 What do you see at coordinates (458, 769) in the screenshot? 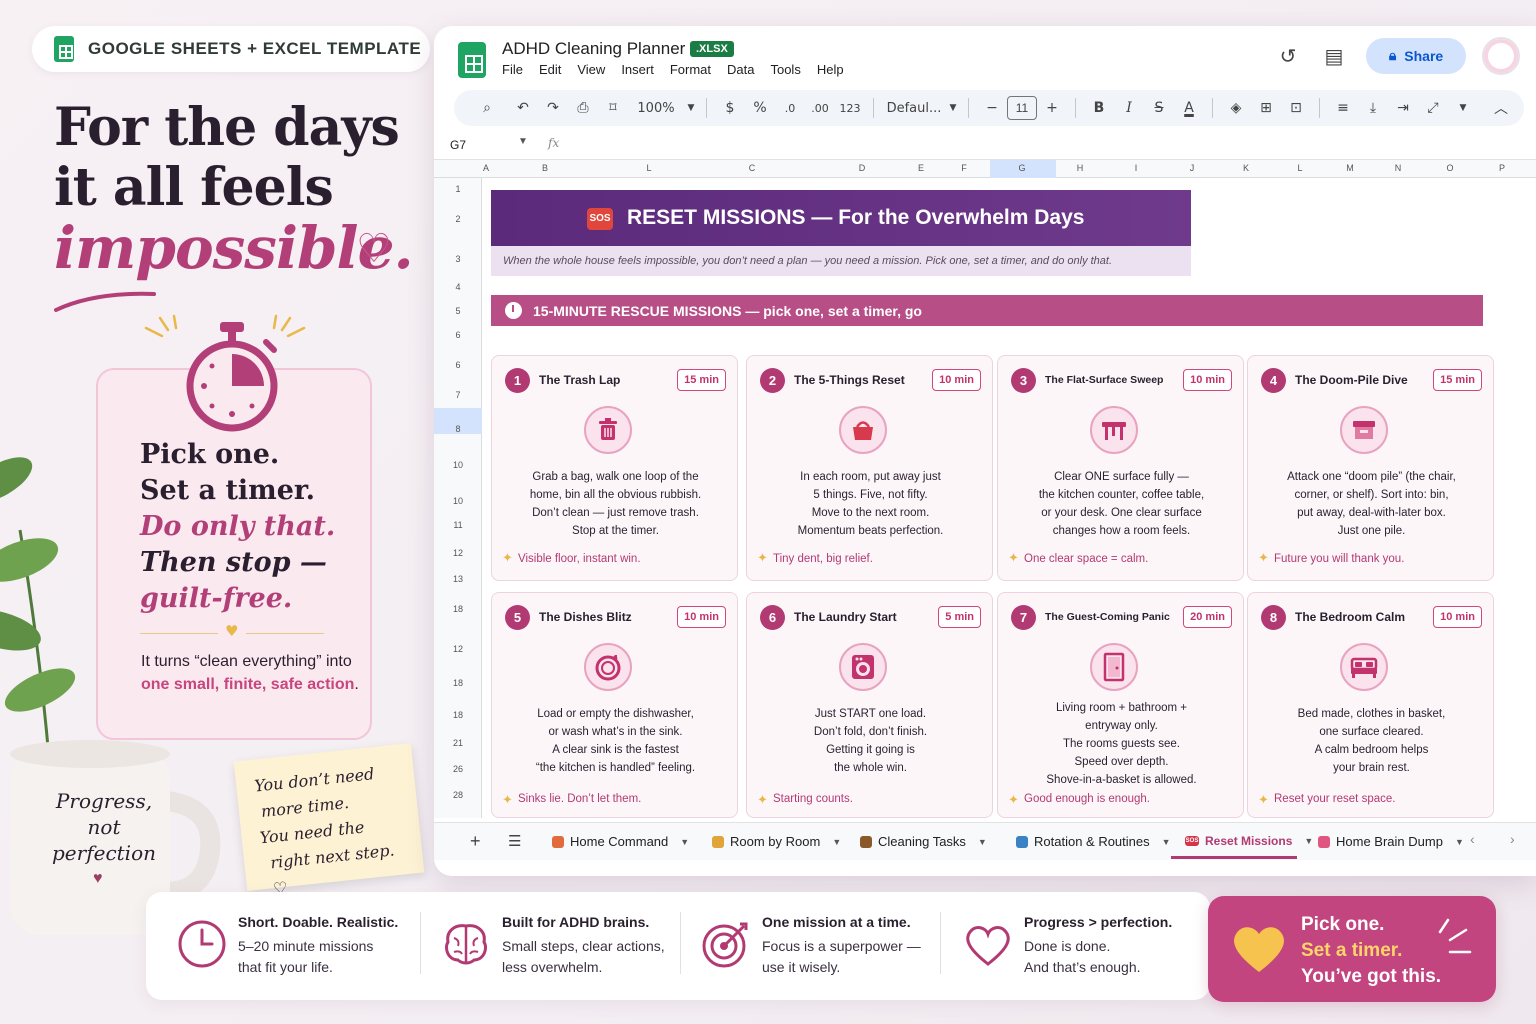
I see `row-header: 26` at bounding box center [458, 769].